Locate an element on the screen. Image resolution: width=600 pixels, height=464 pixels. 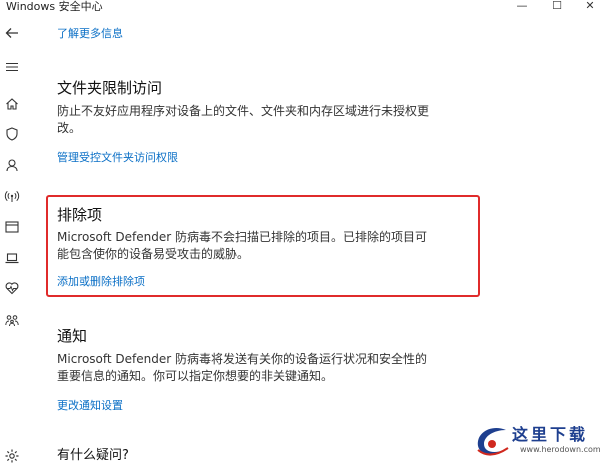
laptop-icon is located at coordinates (12, 258).